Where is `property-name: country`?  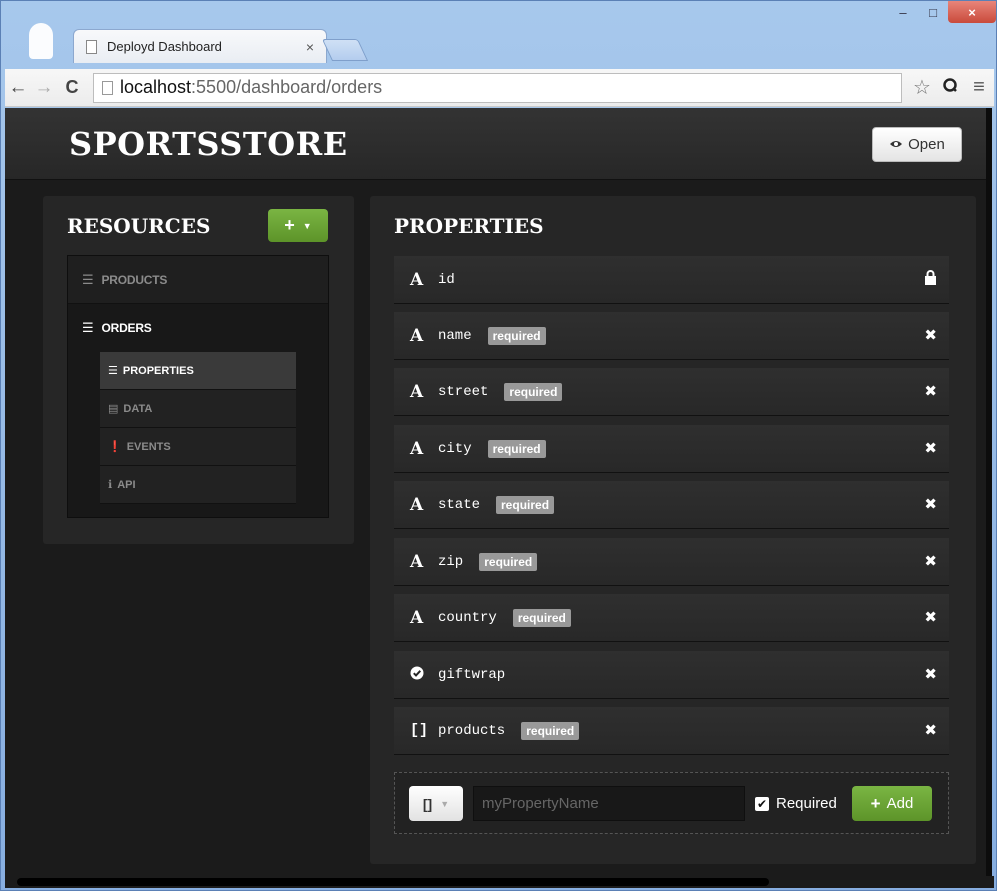
property-name: country is located at coordinates (467, 617).